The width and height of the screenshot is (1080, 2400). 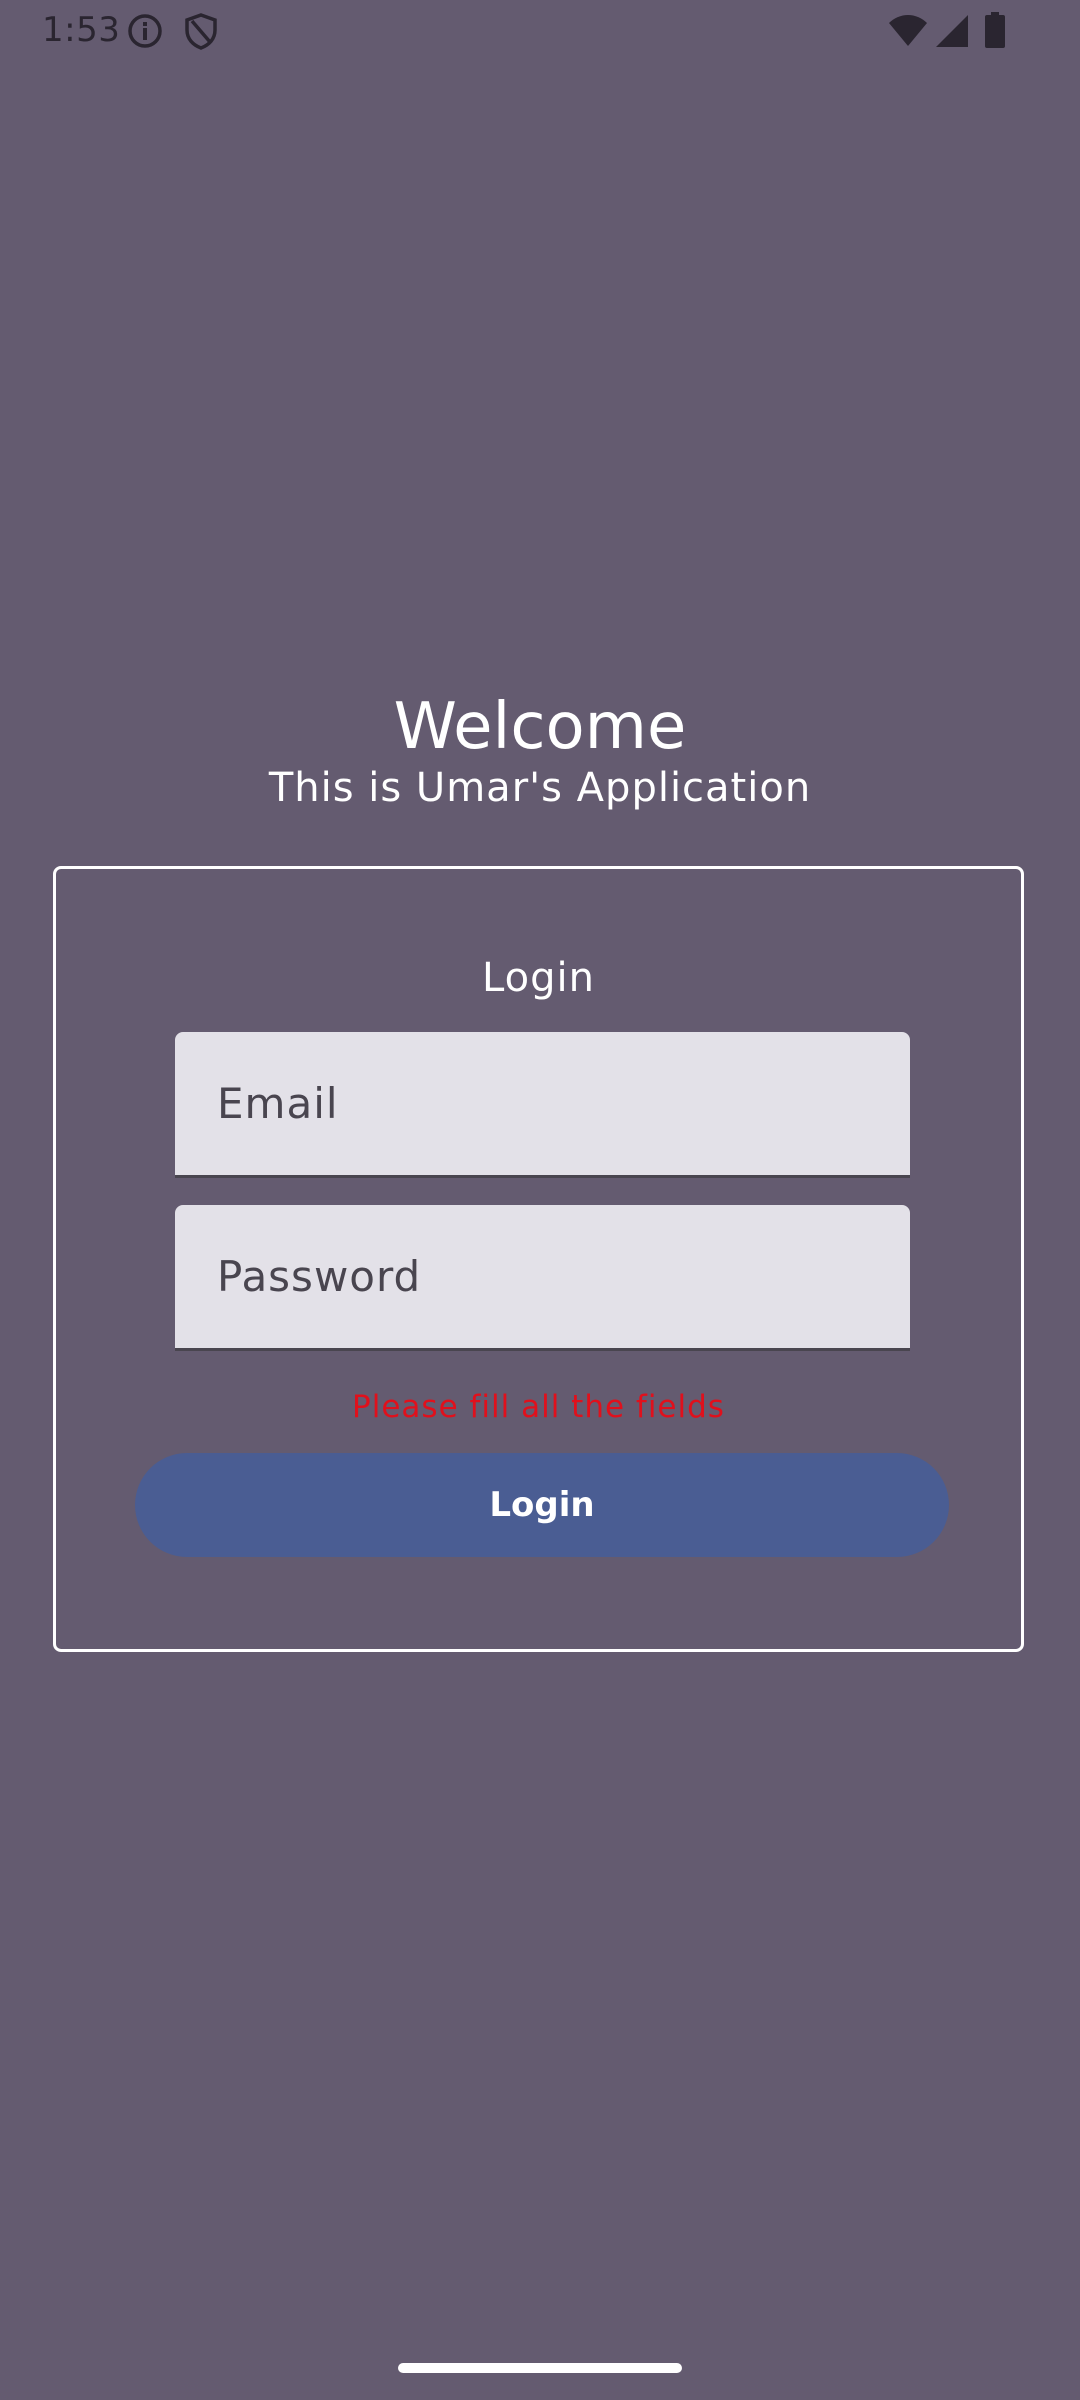 I want to click on password-field, so click(x=542, y=1276).